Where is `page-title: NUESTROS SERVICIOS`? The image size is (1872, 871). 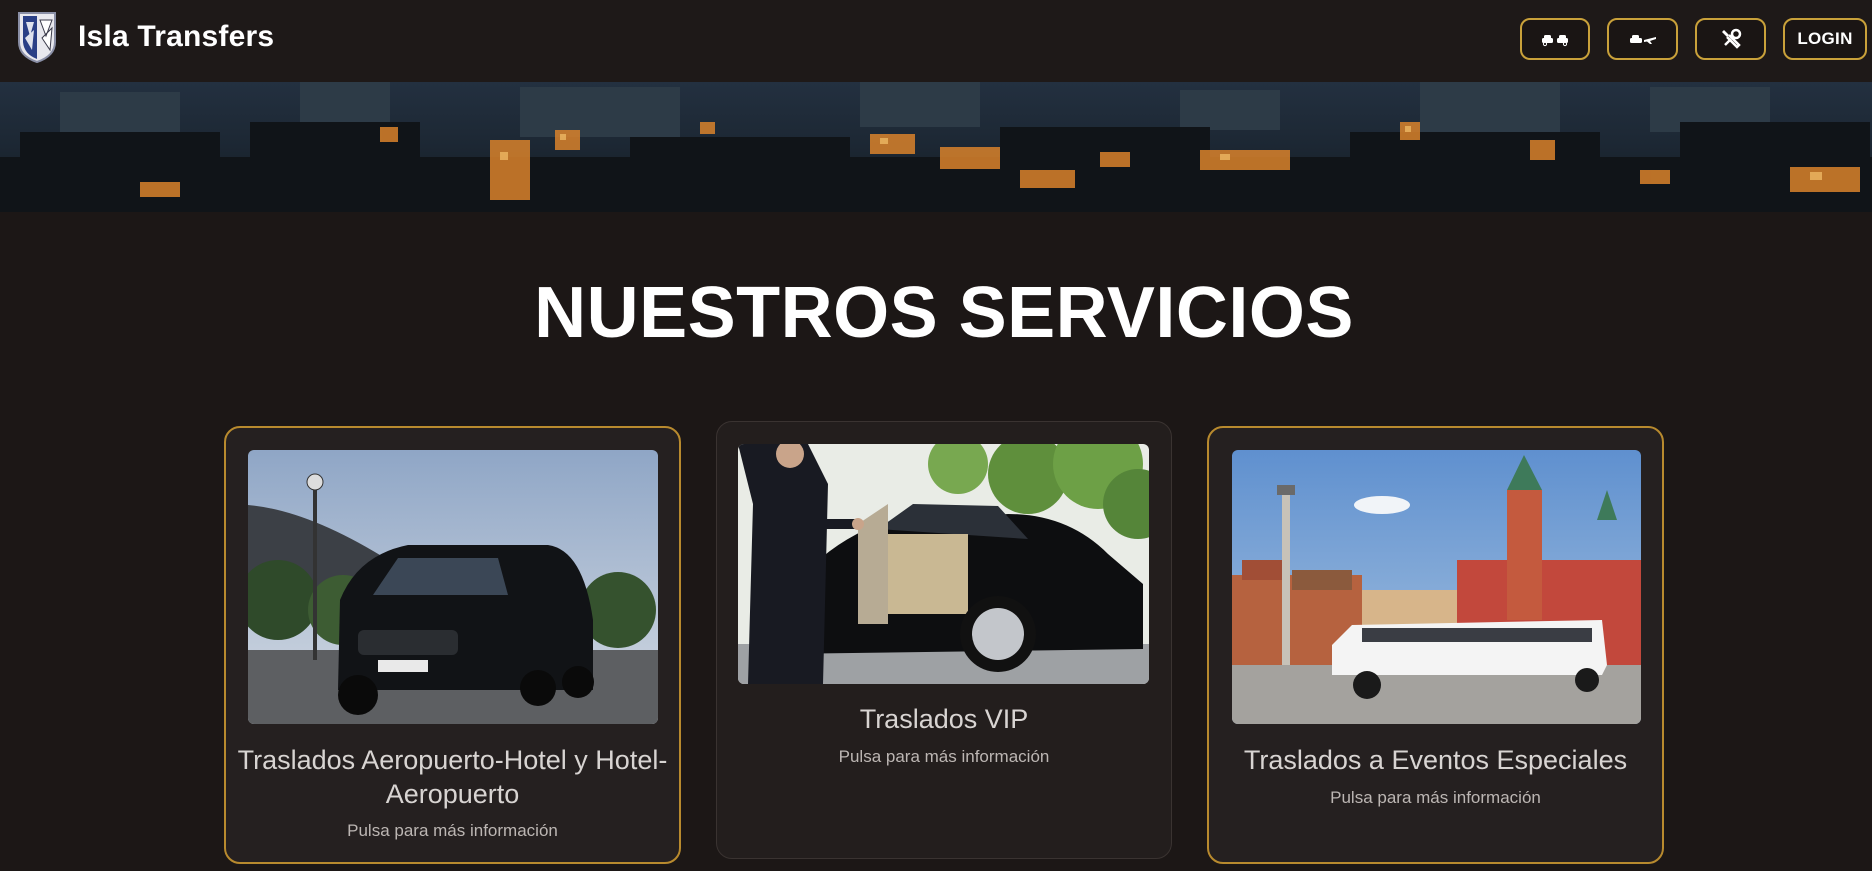 page-title: NUESTROS SERVICIOS is located at coordinates (944, 313).